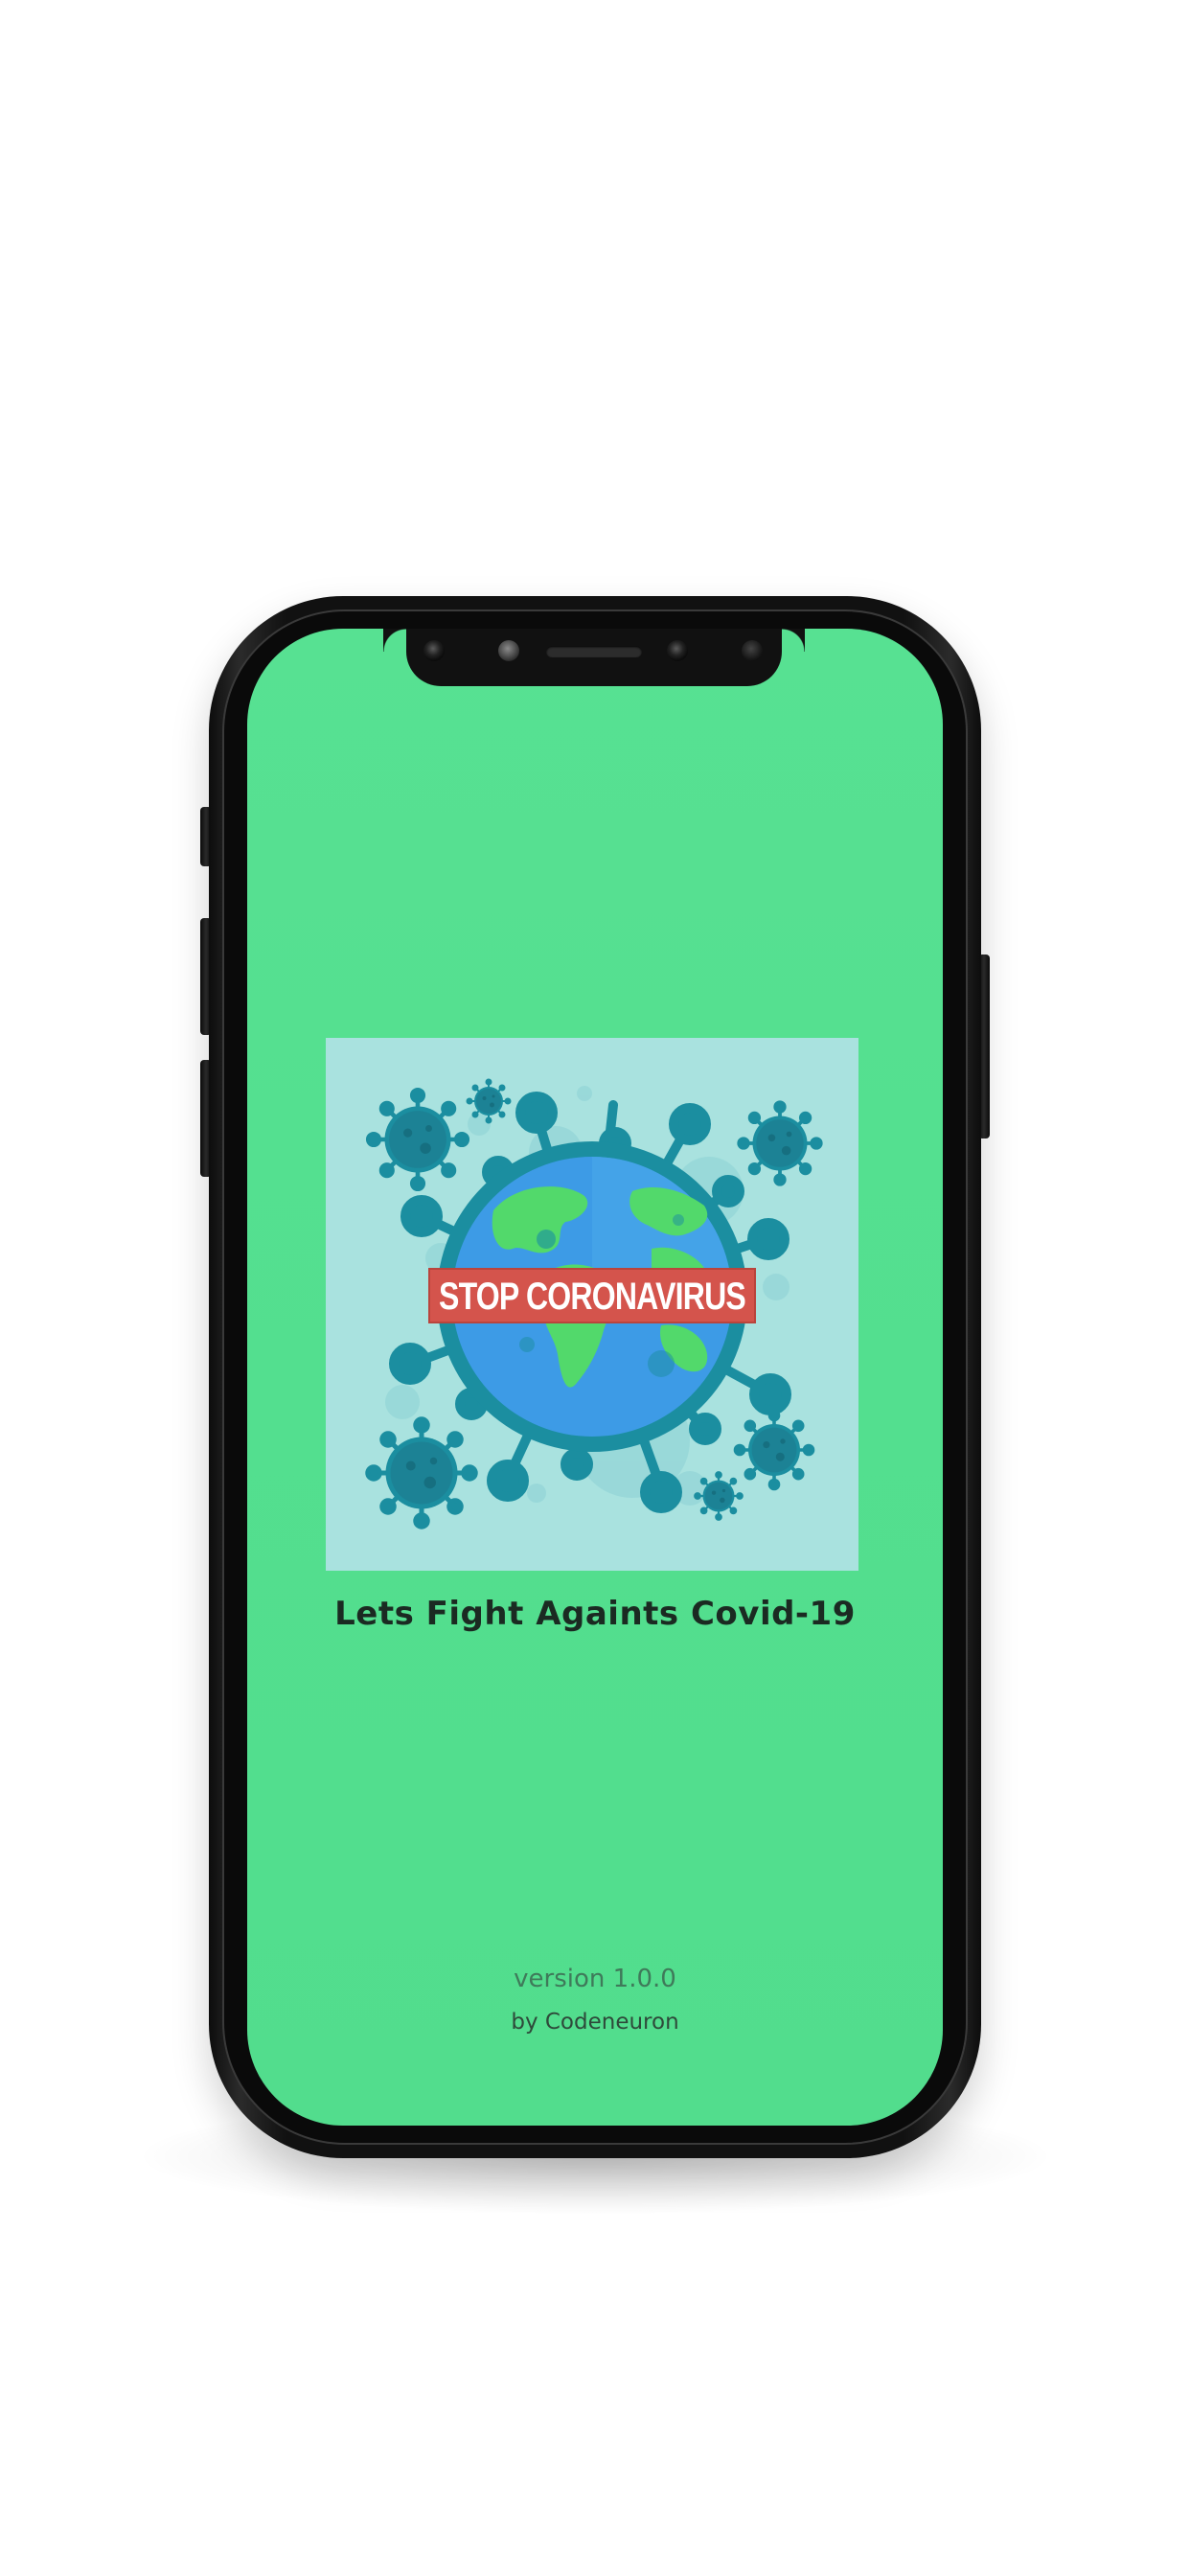 This screenshot has height=2576, width=1190. I want to click on tagline-text: Lets Fight Againts Covid-19, so click(595, 1614).